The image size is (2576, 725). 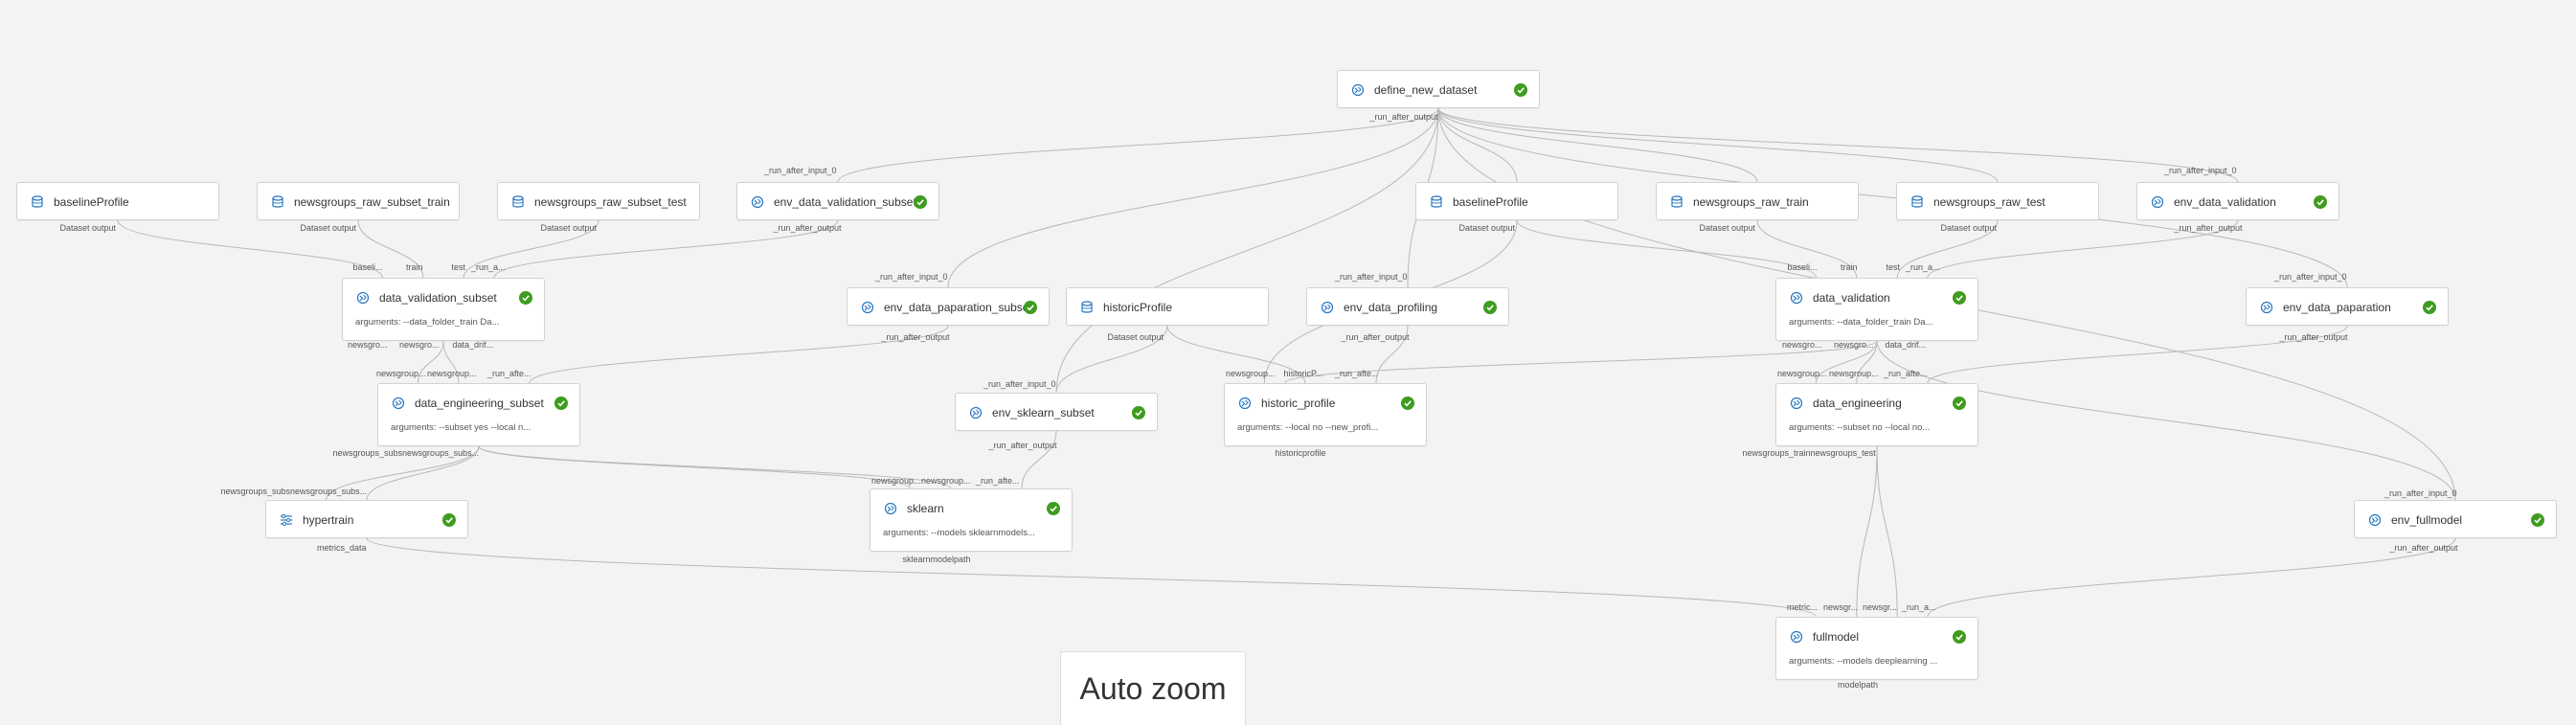 I want to click on node-title: newsgroups_raw_subset_train, so click(x=372, y=202).